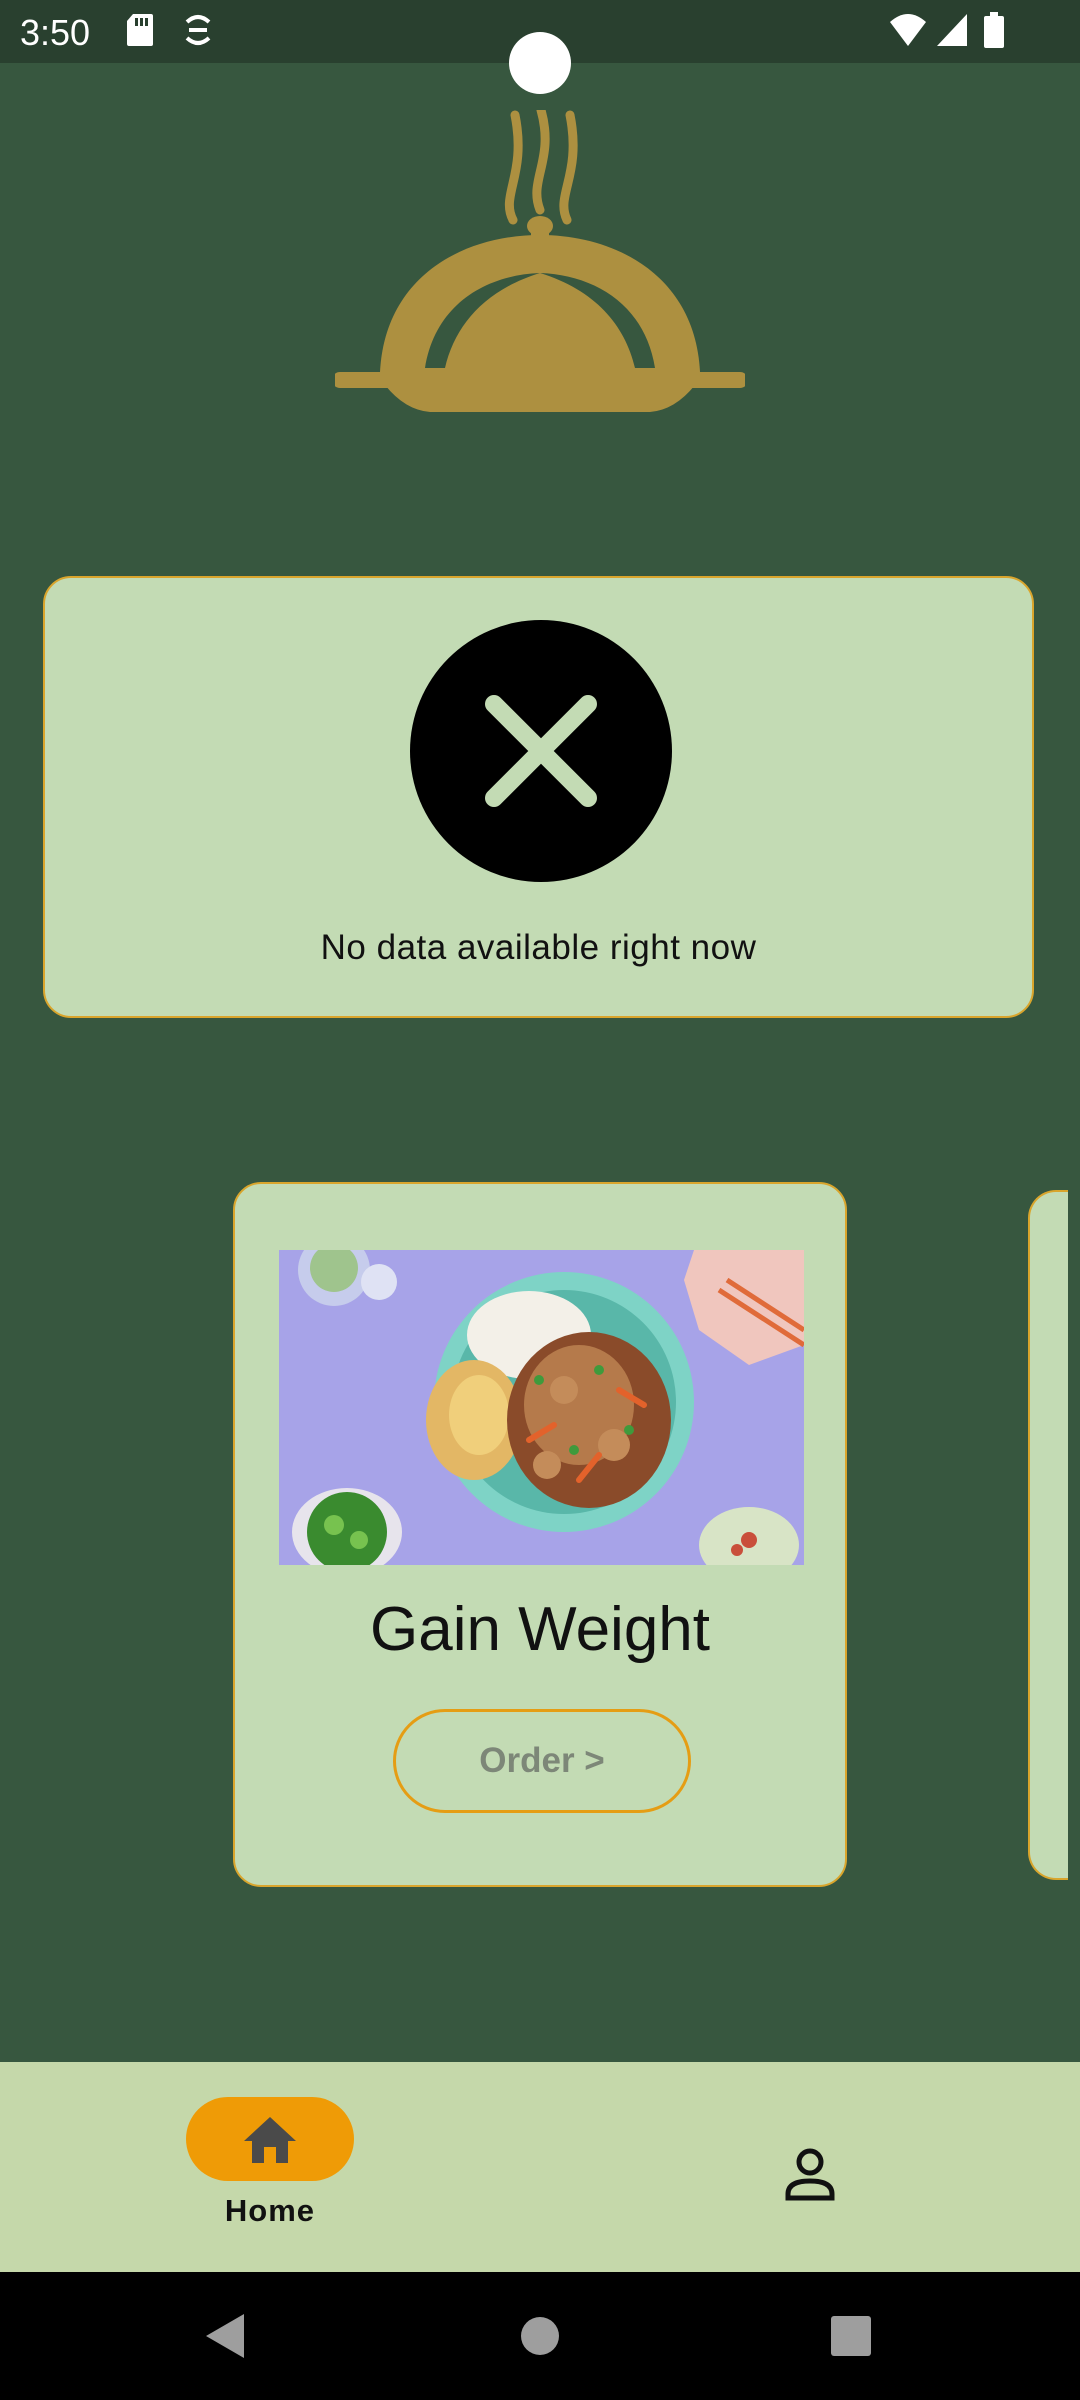 The image size is (1080, 2400). Describe the element at coordinates (540, 63) in the screenshot. I see `camera-cutout` at that location.